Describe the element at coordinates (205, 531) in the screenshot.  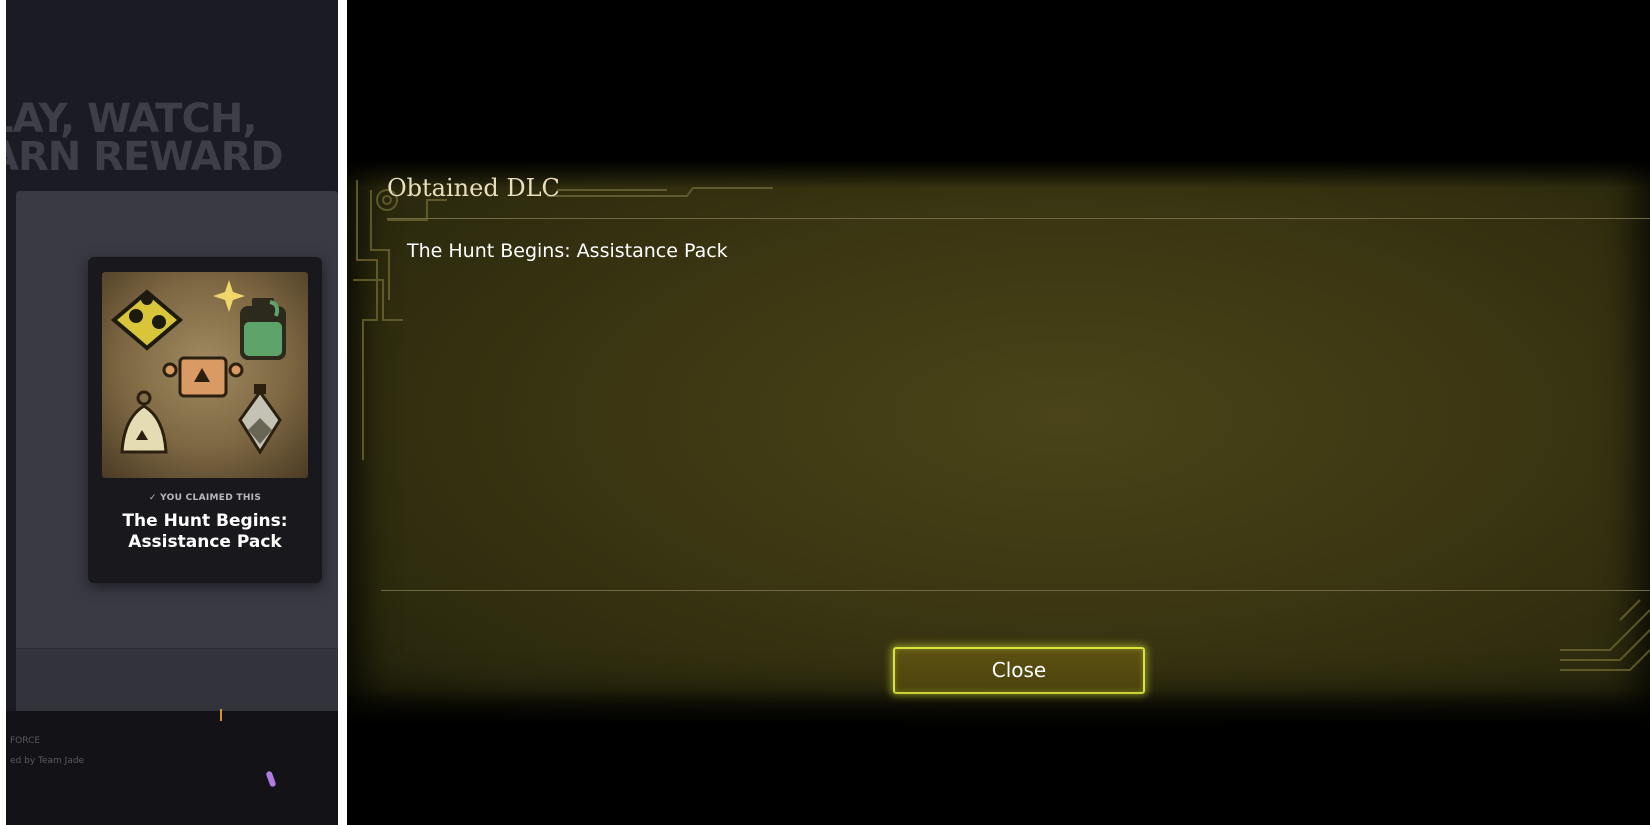
I see `reward-title: The Hunt Begins: Assistance Pack` at that location.